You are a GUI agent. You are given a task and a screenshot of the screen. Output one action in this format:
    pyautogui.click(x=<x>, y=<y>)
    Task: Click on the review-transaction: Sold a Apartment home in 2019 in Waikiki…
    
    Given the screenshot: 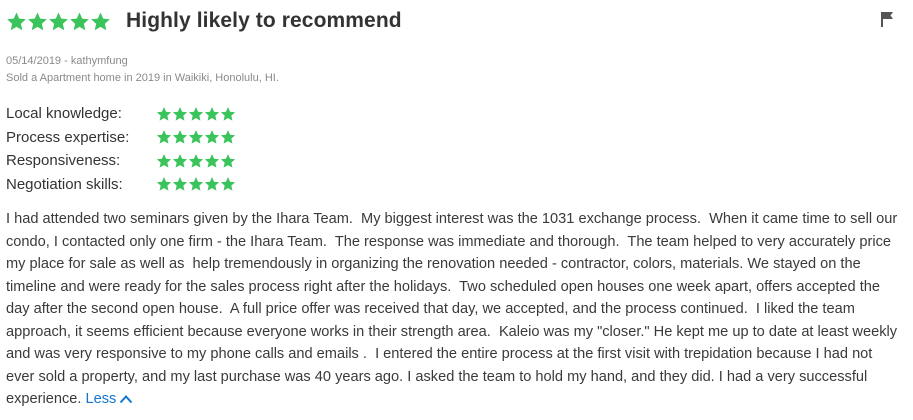 What is the action you would take?
    pyautogui.click(x=142, y=78)
    